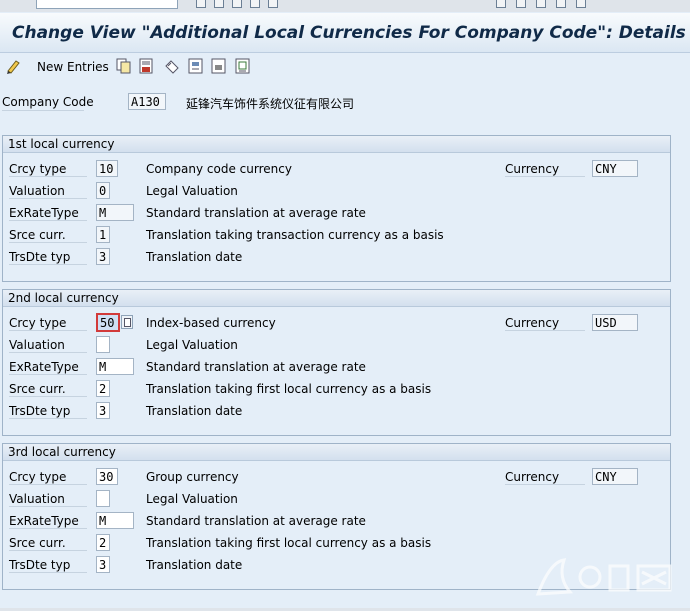 The height and width of the screenshot is (611, 690). I want to click on save-icon, so click(147, 67).